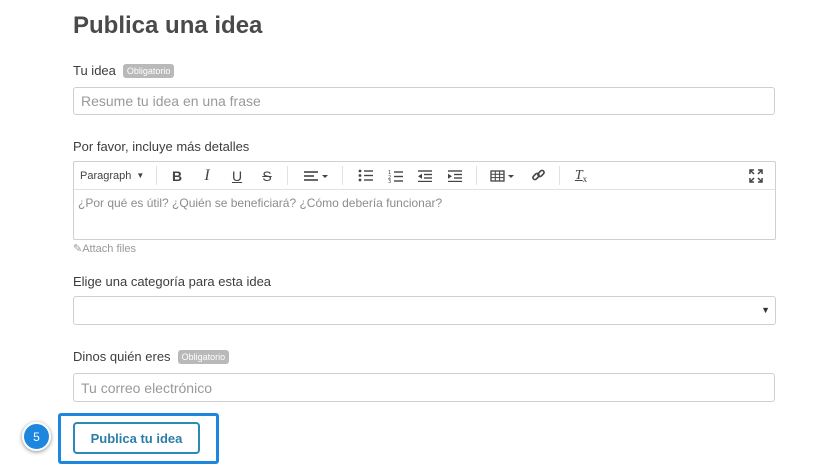 This screenshot has width=833, height=473. What do you see at coordinates (177, 175) in the screenshot?
I see `bold-icon: B` at bounding box center [177, 175].